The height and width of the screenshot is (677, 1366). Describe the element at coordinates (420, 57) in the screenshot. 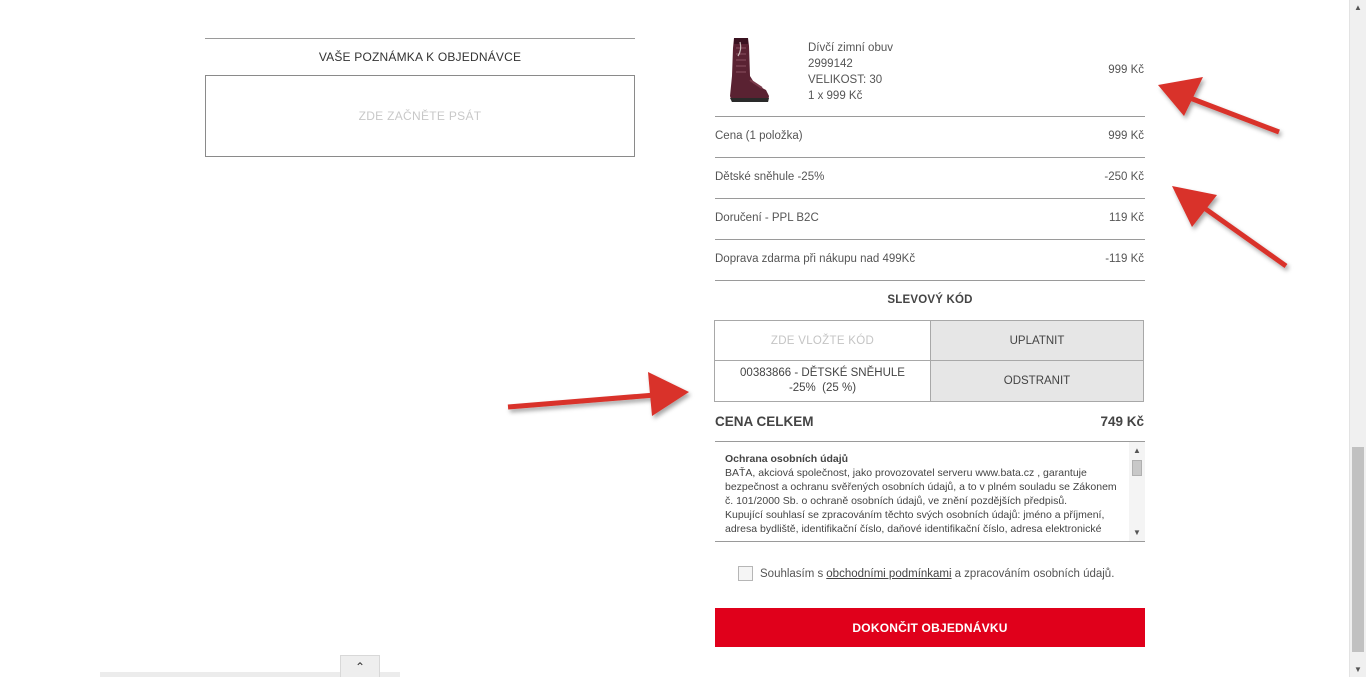

I see `order-note-title: VAŠE POZNÁMKA K OBJEDNÁVCE` at that location.